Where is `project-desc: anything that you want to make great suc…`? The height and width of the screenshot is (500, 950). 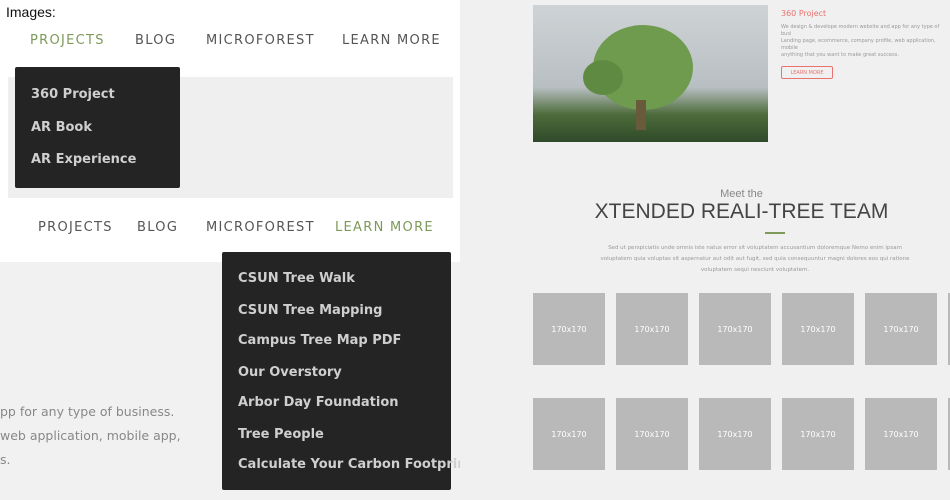 project-desc: anything that you want to make great suc… is located at coordinates (840, 55).